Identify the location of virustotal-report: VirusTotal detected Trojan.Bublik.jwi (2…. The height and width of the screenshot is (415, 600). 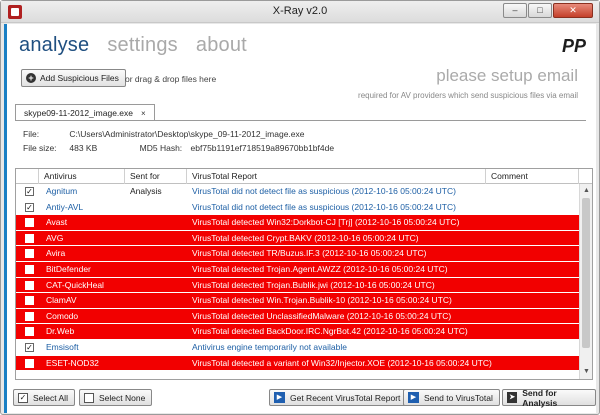
(313, 284).